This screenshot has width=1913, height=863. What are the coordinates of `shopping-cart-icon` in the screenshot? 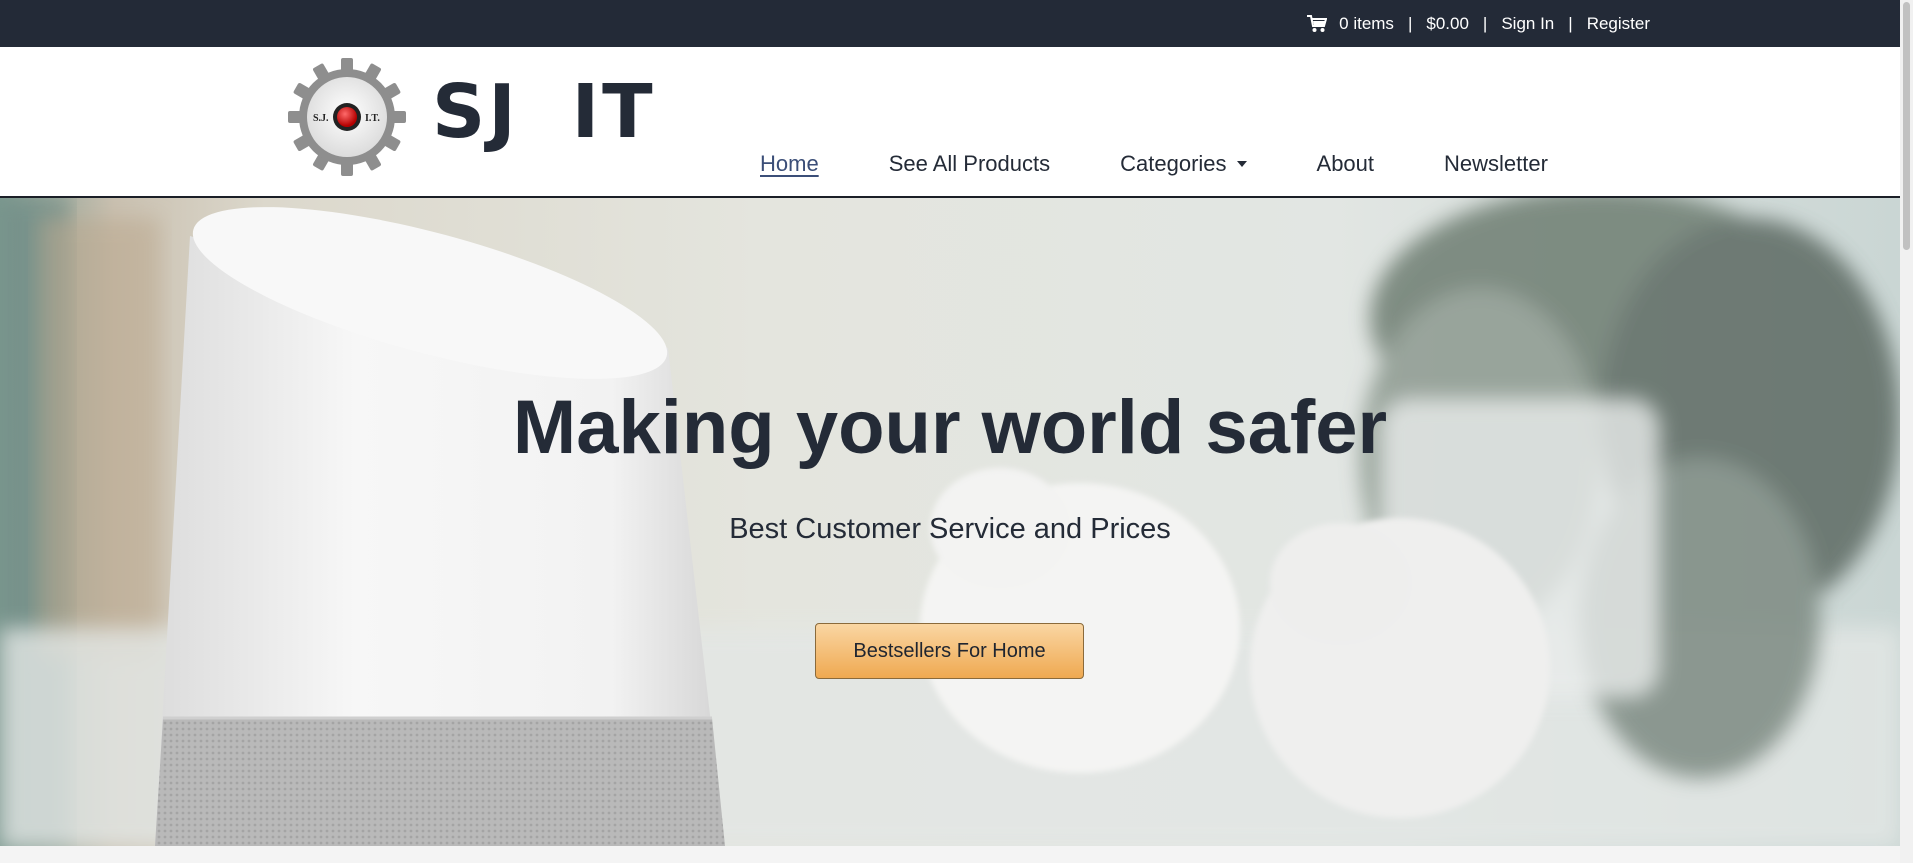 It's located at (1317, 23).